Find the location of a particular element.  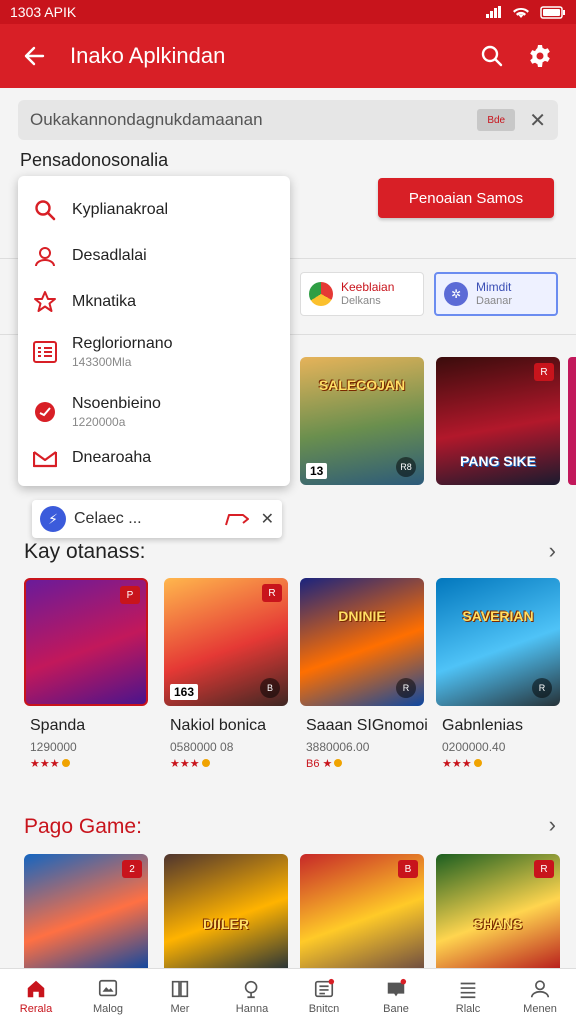

nav-item-book: Mer is located at coordinates (180, 996).